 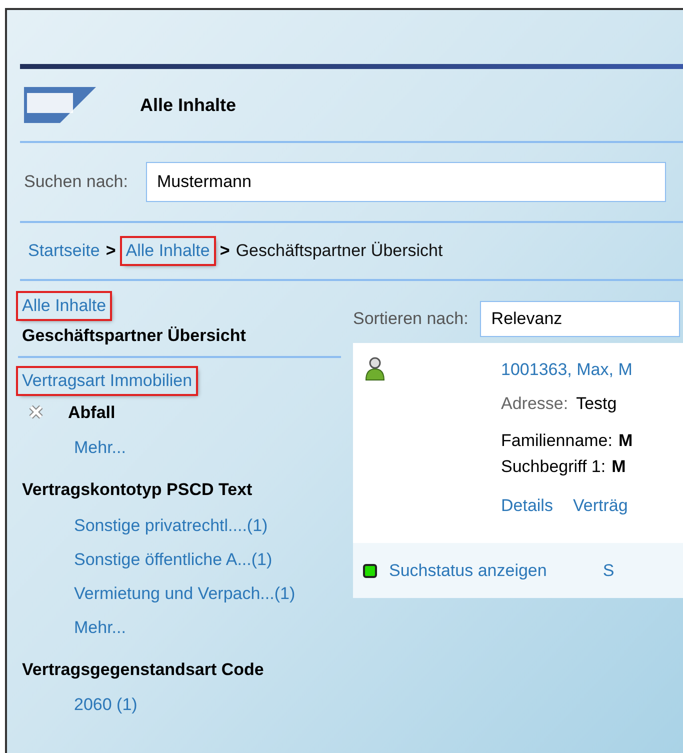 I want to click on filter-heading: Vertragsgegenstandsart Code, so click(x=142, y=669).